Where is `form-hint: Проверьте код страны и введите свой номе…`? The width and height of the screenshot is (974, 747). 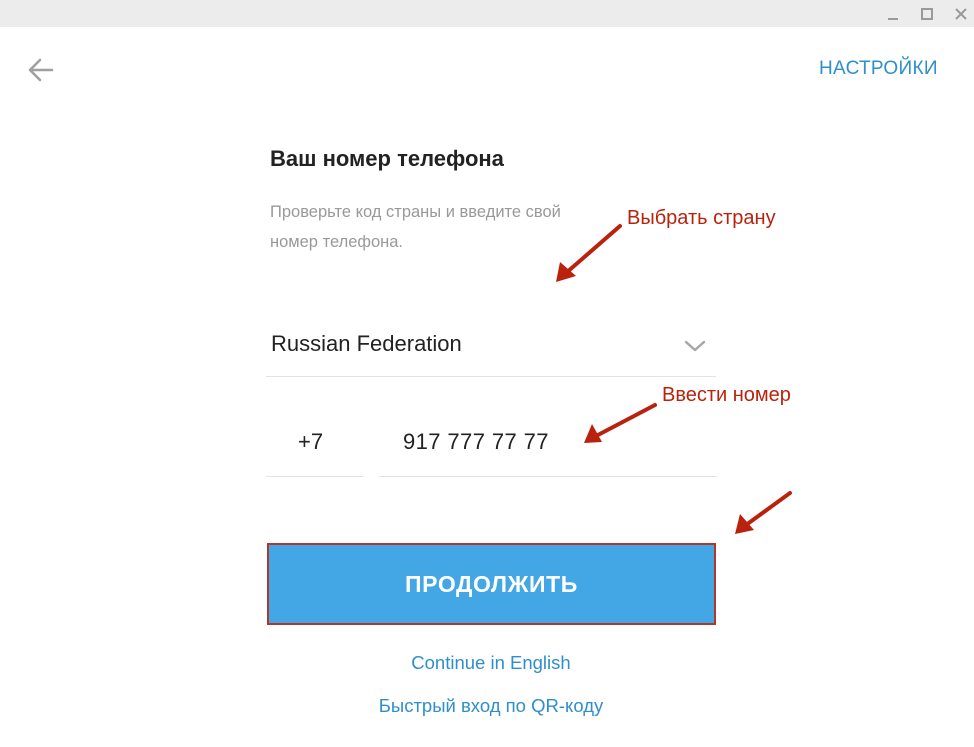
form-hint: Проверьте код страны и введите свой номе… is located at coordinates (415, 227).